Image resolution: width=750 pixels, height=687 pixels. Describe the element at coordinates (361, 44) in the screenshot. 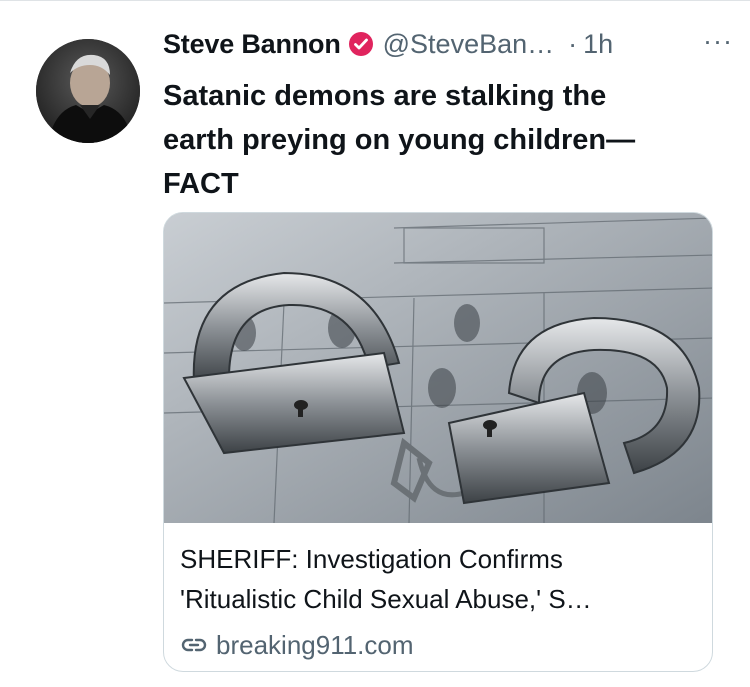

I see `verified-badge-icon` at that location.